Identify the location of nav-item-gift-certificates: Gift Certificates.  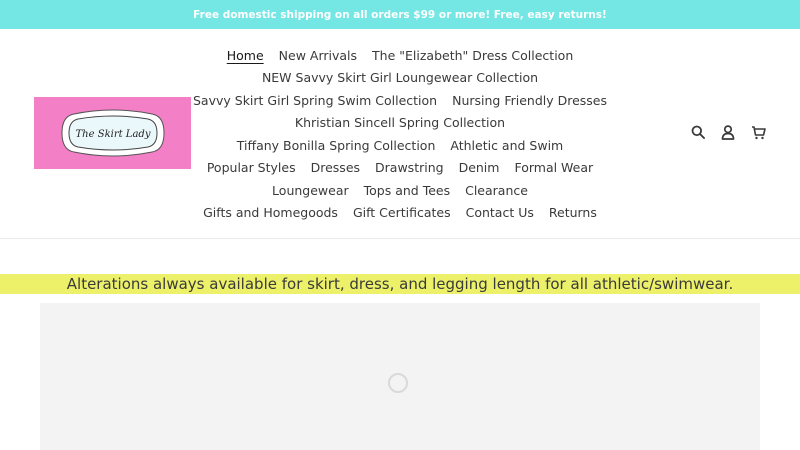
(402, 212).